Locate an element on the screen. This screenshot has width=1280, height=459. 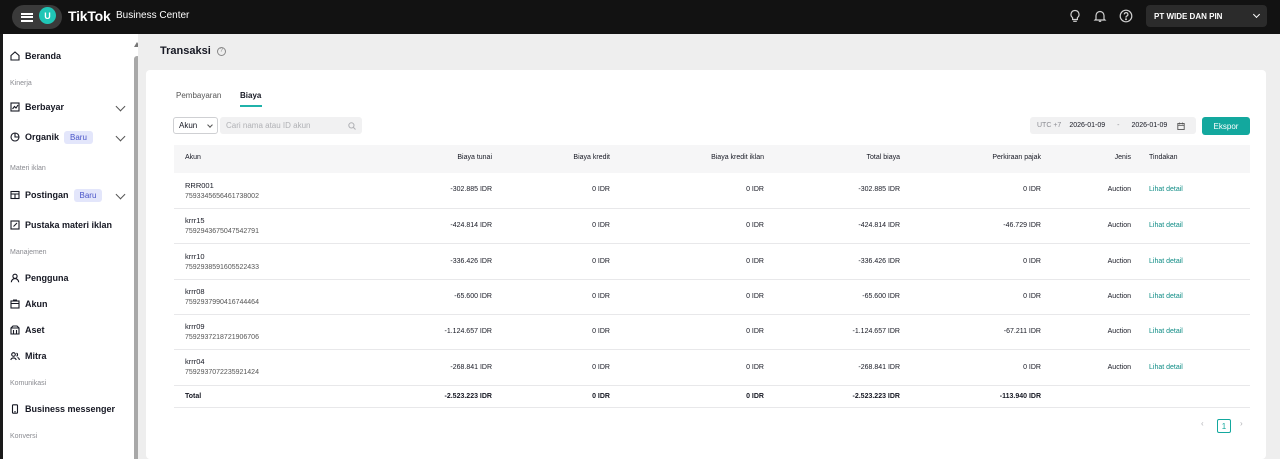
account-selector: PT WIDE DAN PIN is located at coordinates (1206, 16).